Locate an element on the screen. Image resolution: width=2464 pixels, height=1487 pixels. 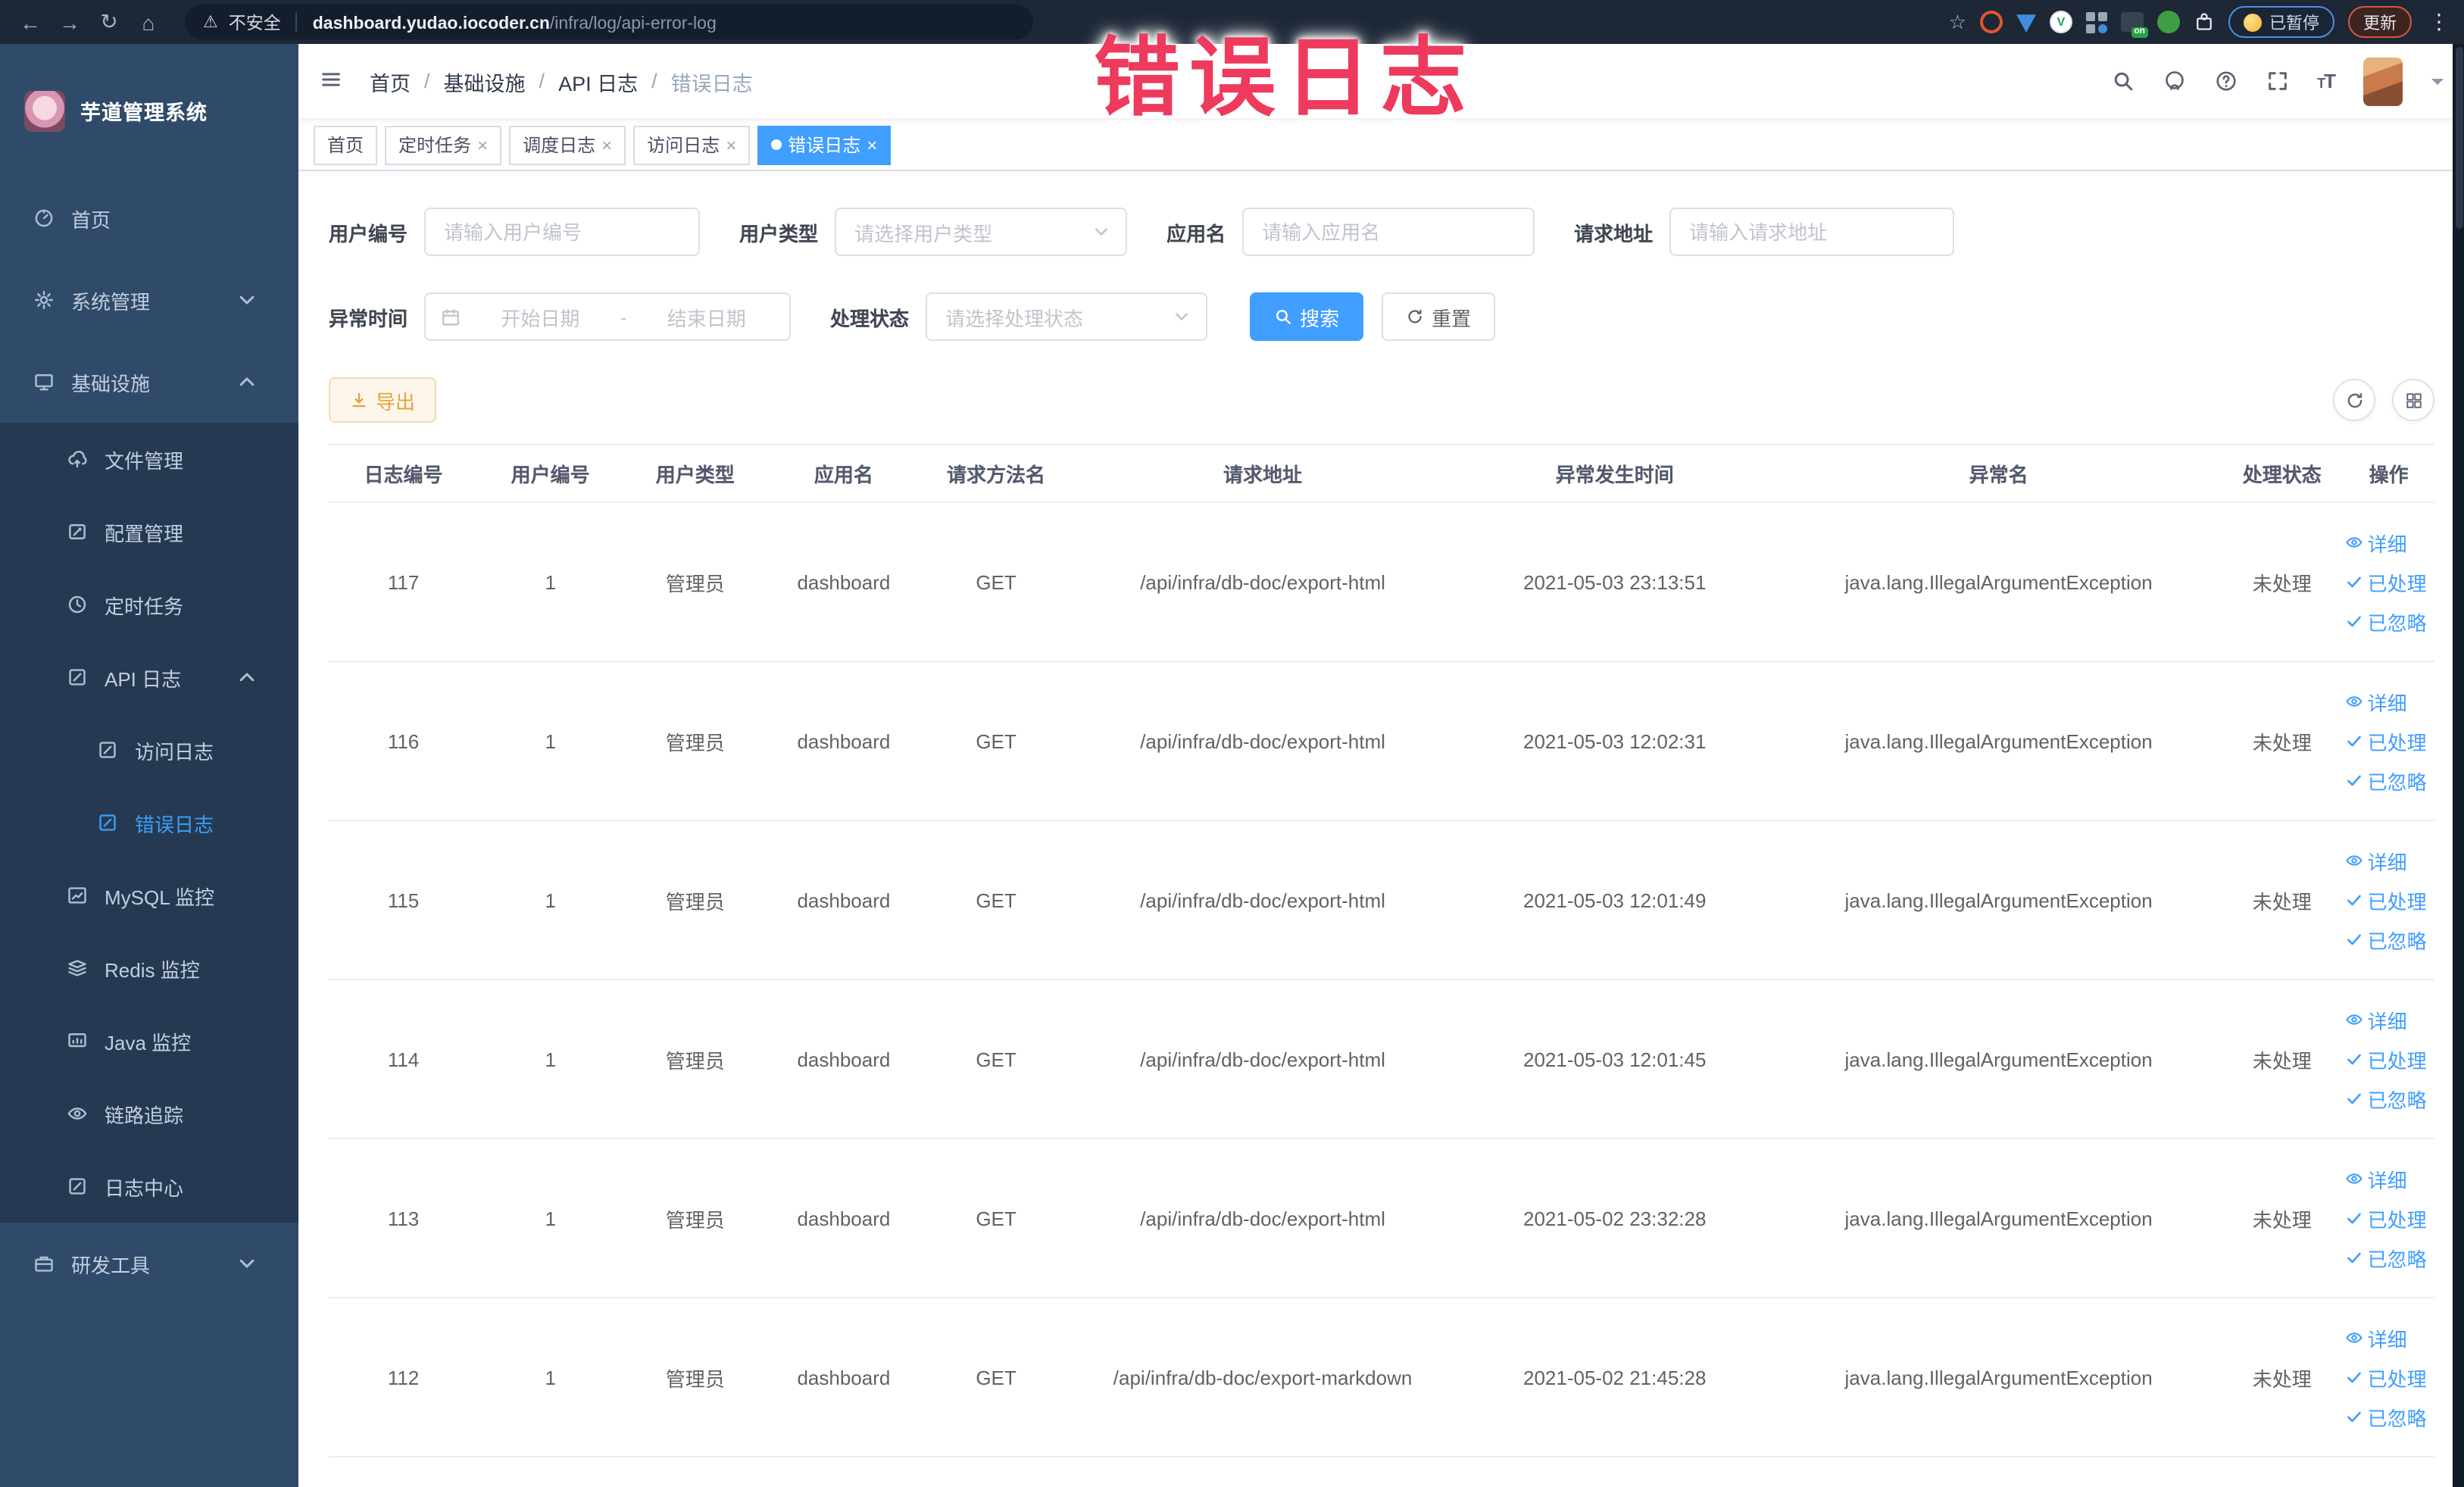
scrollbar-thumb is located at coordinates (2458, 138).